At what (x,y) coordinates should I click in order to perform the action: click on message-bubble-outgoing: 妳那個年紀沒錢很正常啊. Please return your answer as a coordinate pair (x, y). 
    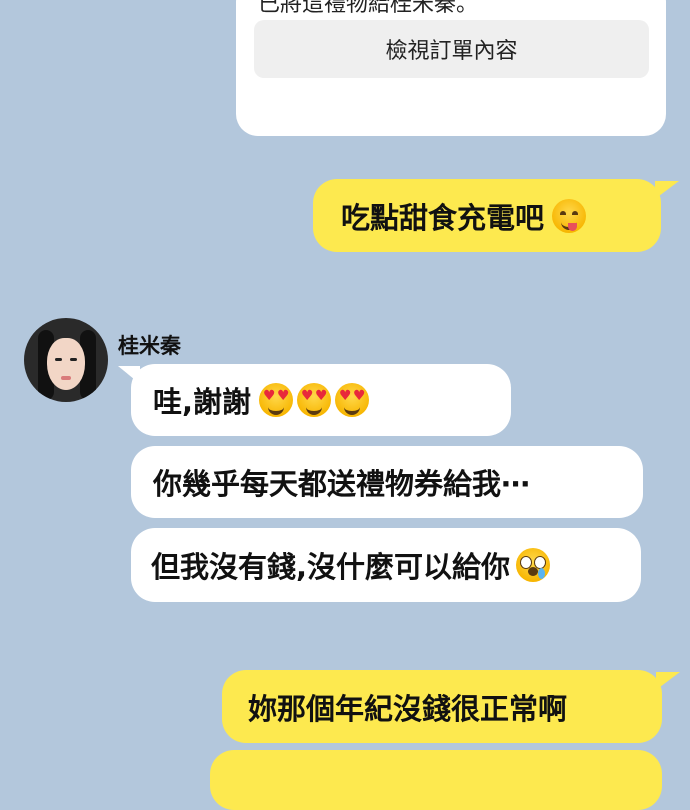
    Looking at the image, I should click on (442, 706).